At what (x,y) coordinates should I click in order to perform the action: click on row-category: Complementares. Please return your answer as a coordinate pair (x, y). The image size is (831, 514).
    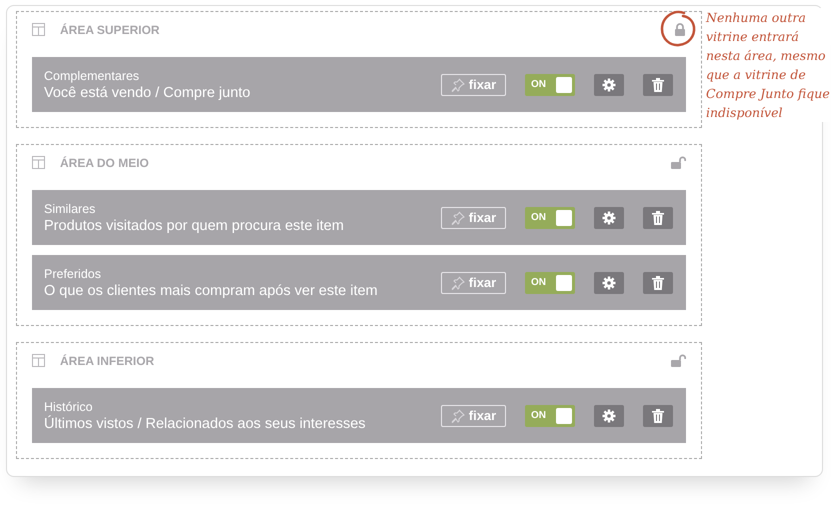
    Looking at the image, I should click on (92, 75).